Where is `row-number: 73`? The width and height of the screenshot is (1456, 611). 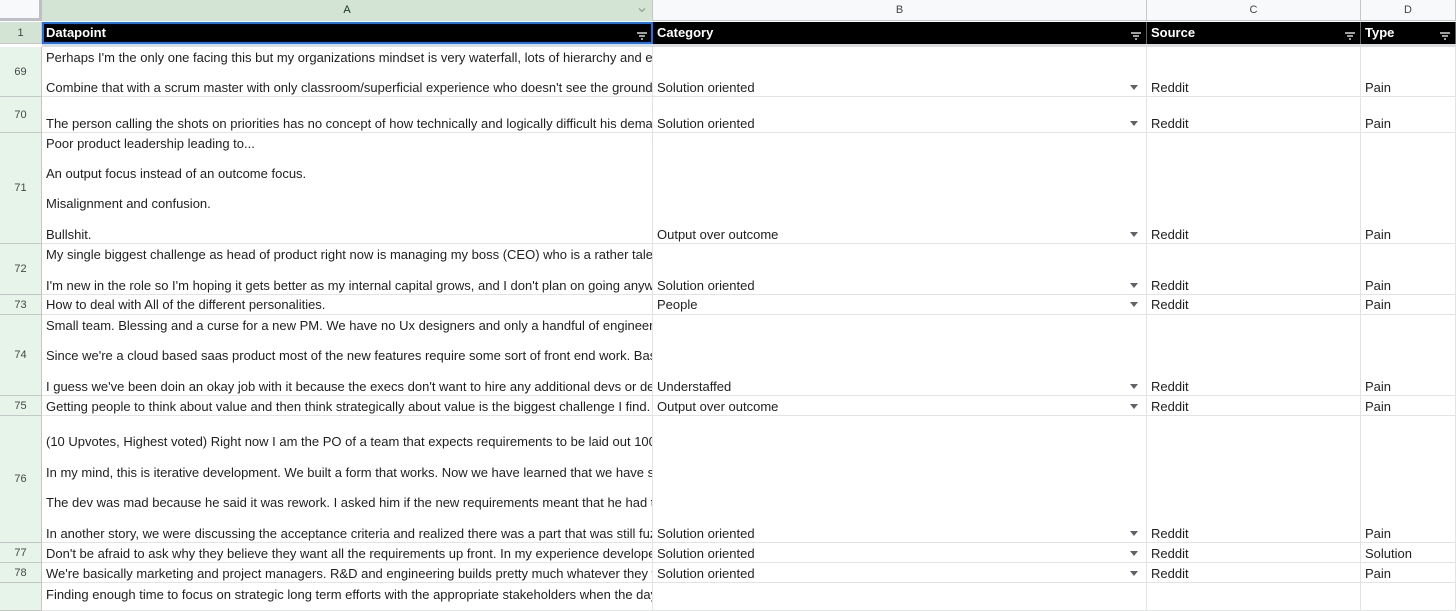
row-number: 73 is located at coordinates (21, 305).